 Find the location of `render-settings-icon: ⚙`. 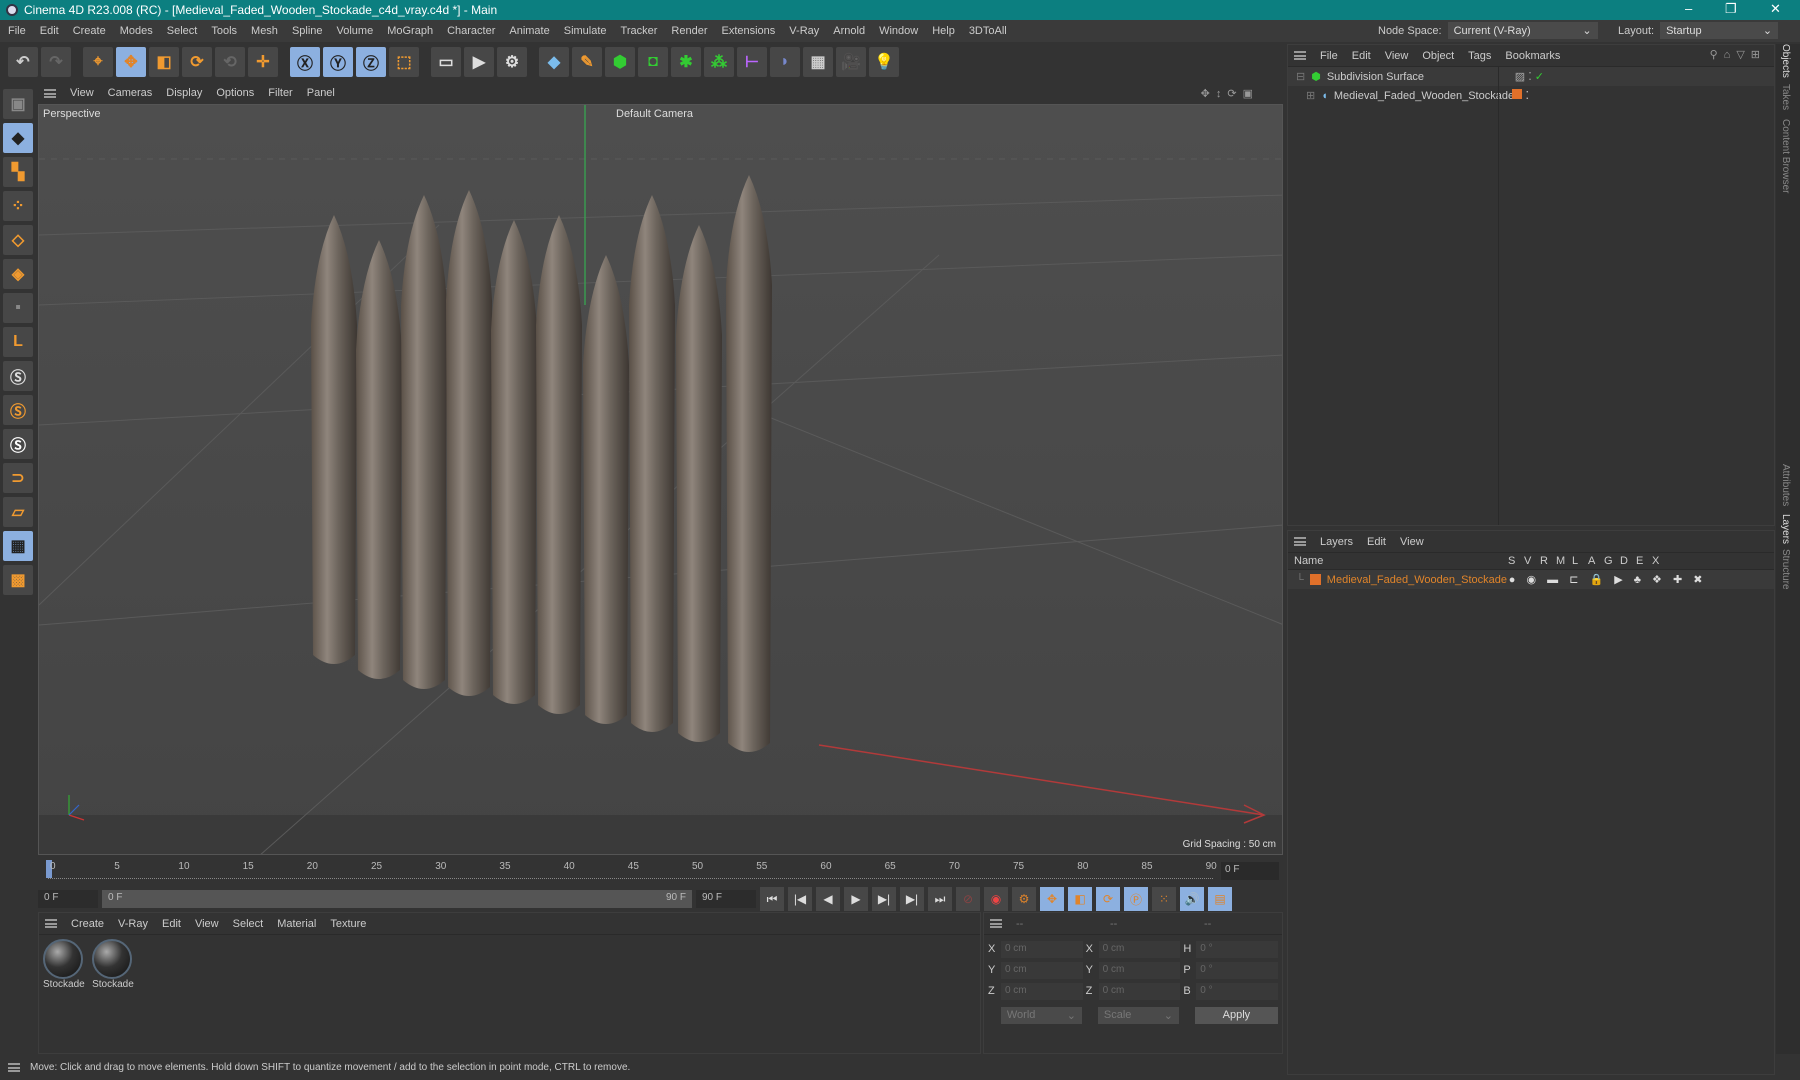

render-settings-icon: ⚙ is located at coordinates (512, 62).